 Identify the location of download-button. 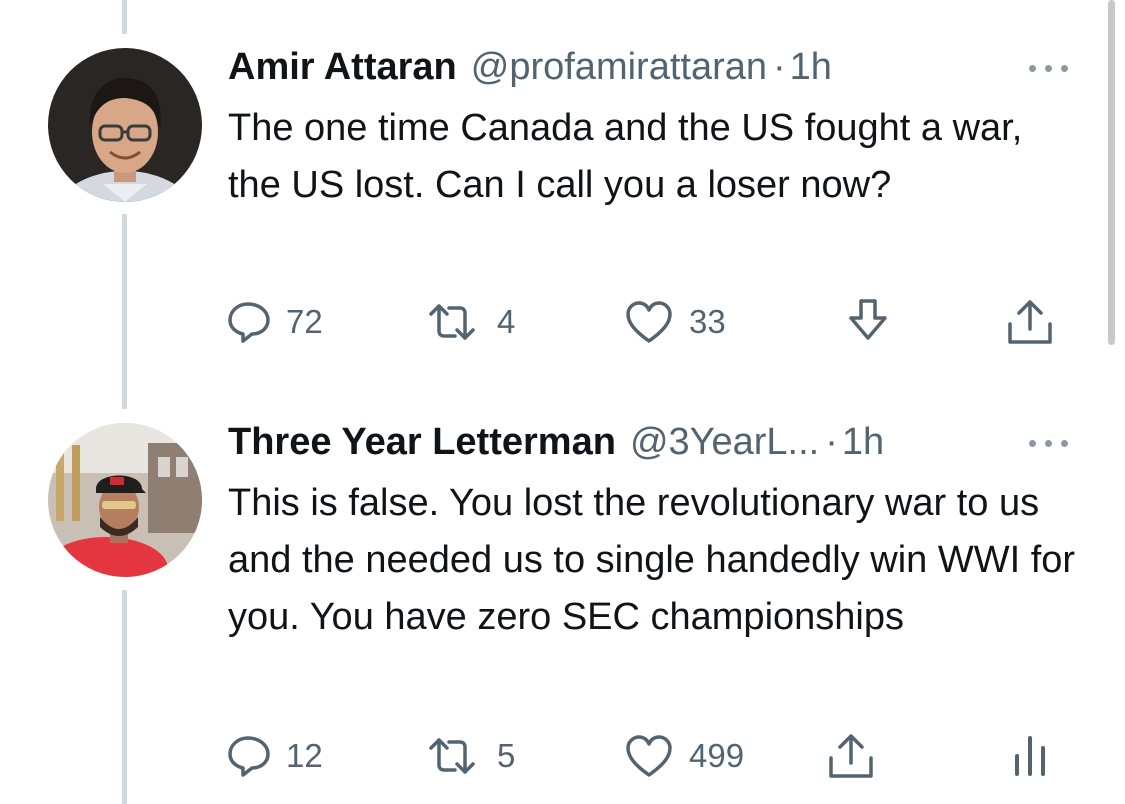
(868, 321).